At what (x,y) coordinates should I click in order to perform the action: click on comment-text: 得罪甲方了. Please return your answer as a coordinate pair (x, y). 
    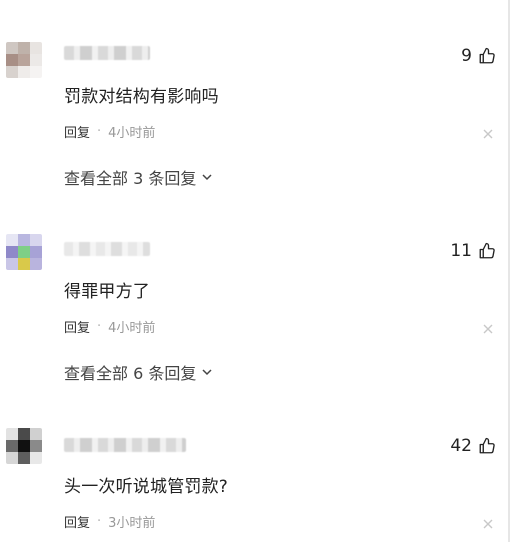
    Looking at the image, I should click on (107, 292).